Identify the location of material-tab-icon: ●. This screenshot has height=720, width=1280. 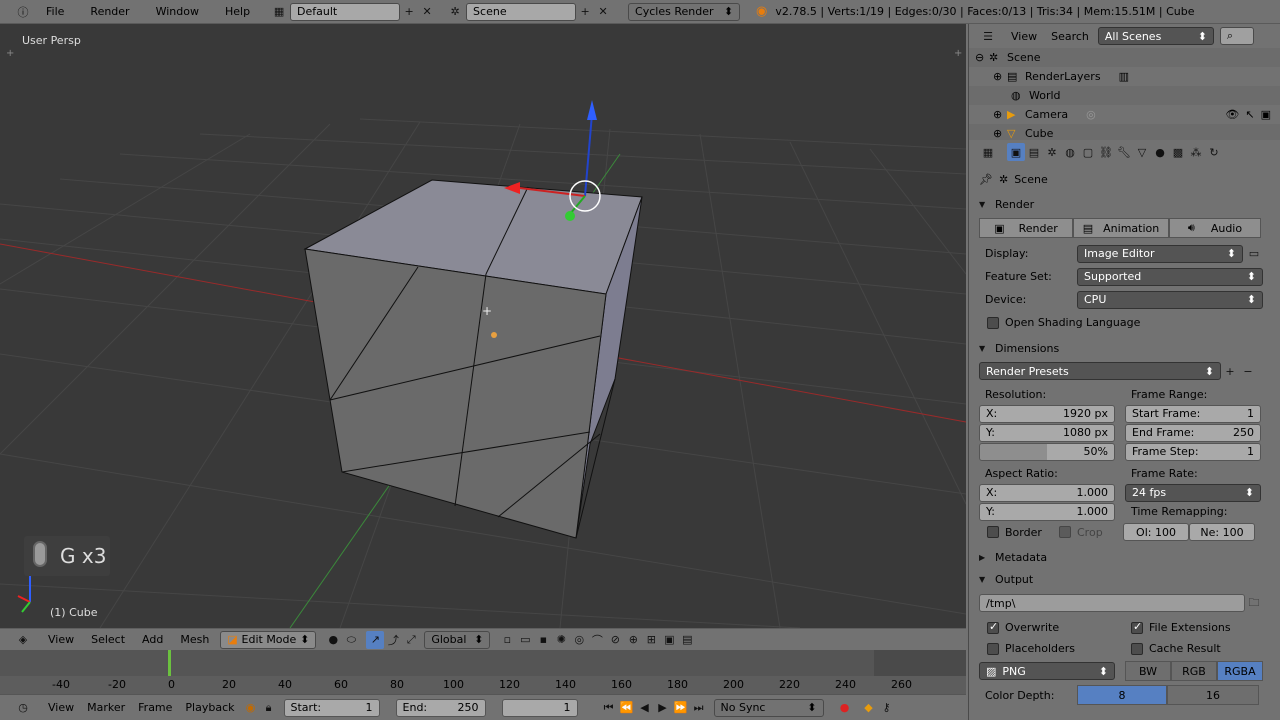
(1160, 152).